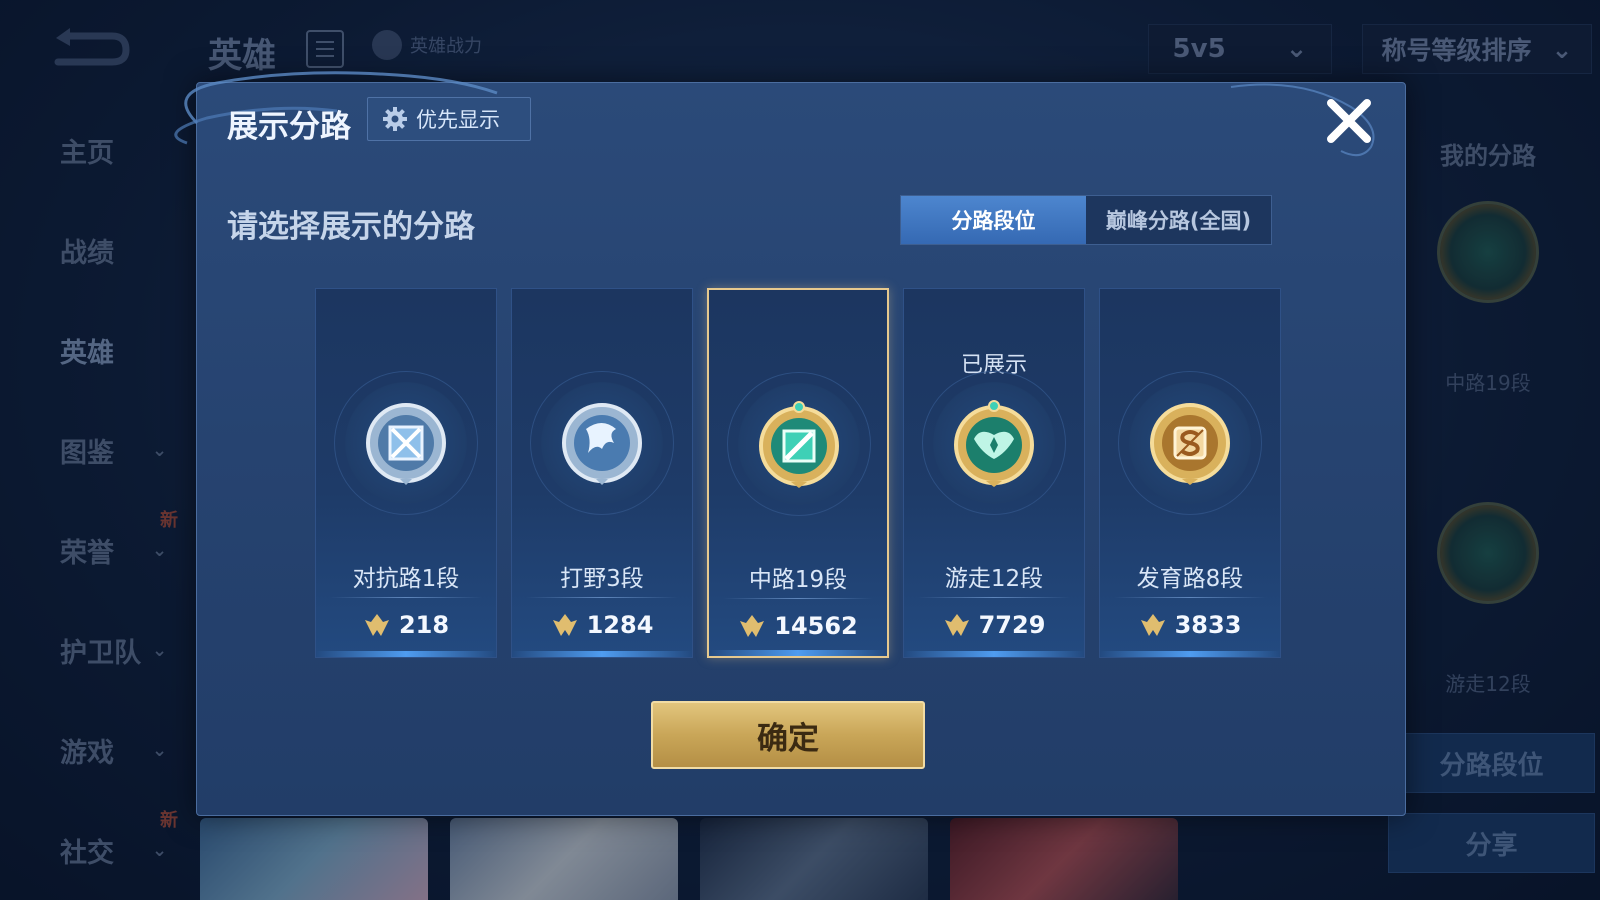 This screenshot has width=1600, height=900. I want to click on lane-tabs: 分路段位 巅峰分路(全国), so click(1086, 220).